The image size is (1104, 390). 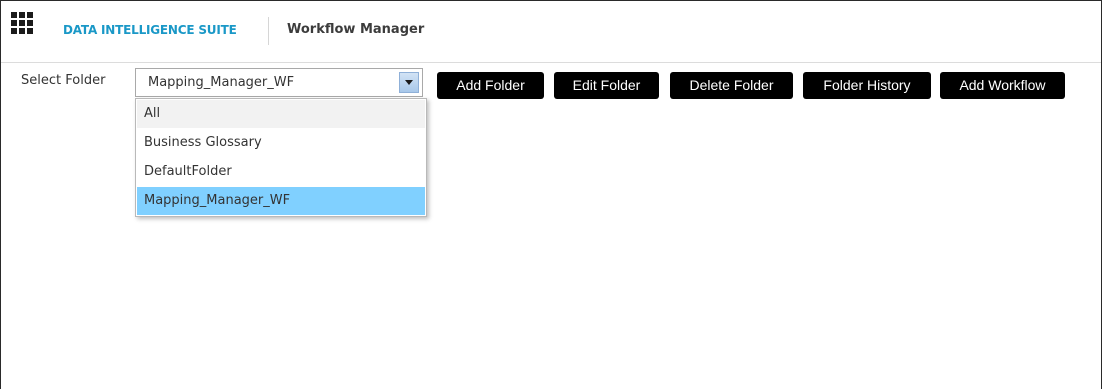 What do you see at coordinates (150, 30) in the screenshot?
I see `suite-name: DATA INTELLIGENCE SUITE` at bounding box center [150, 30].